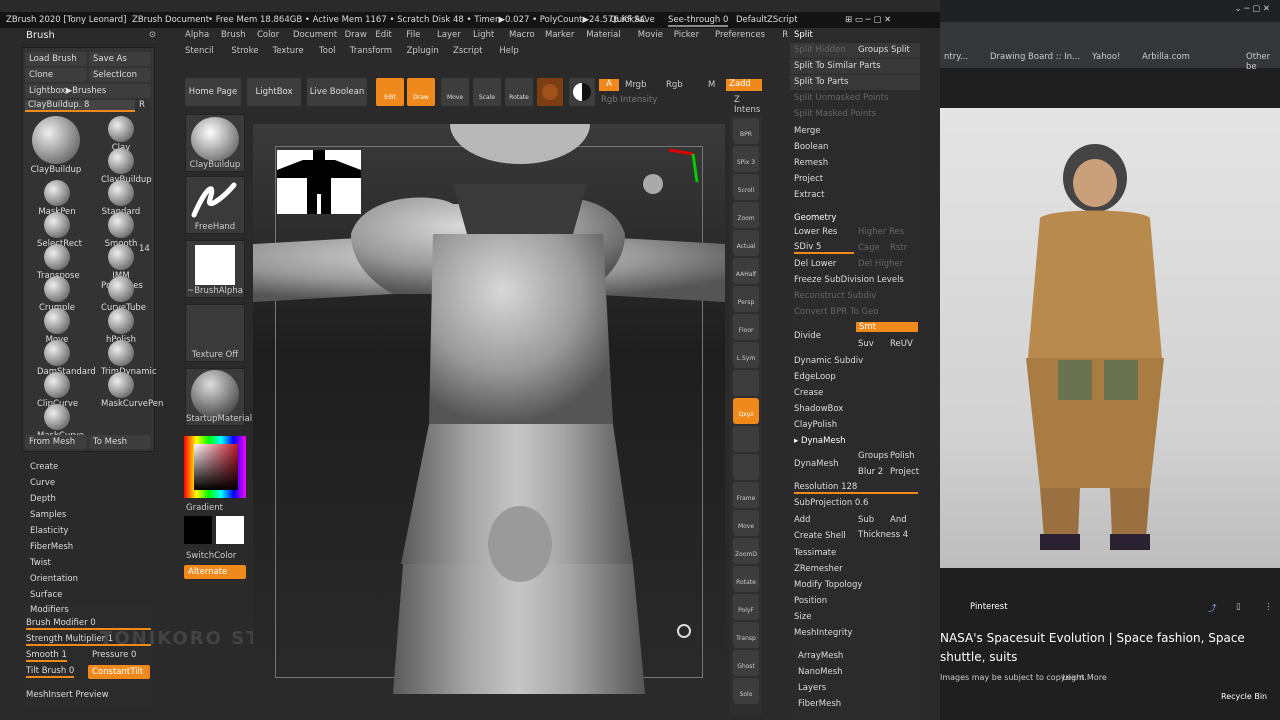 This screenshot has width=1280, height=720. I want to click on cage-button: Cage, so click(869, 248).